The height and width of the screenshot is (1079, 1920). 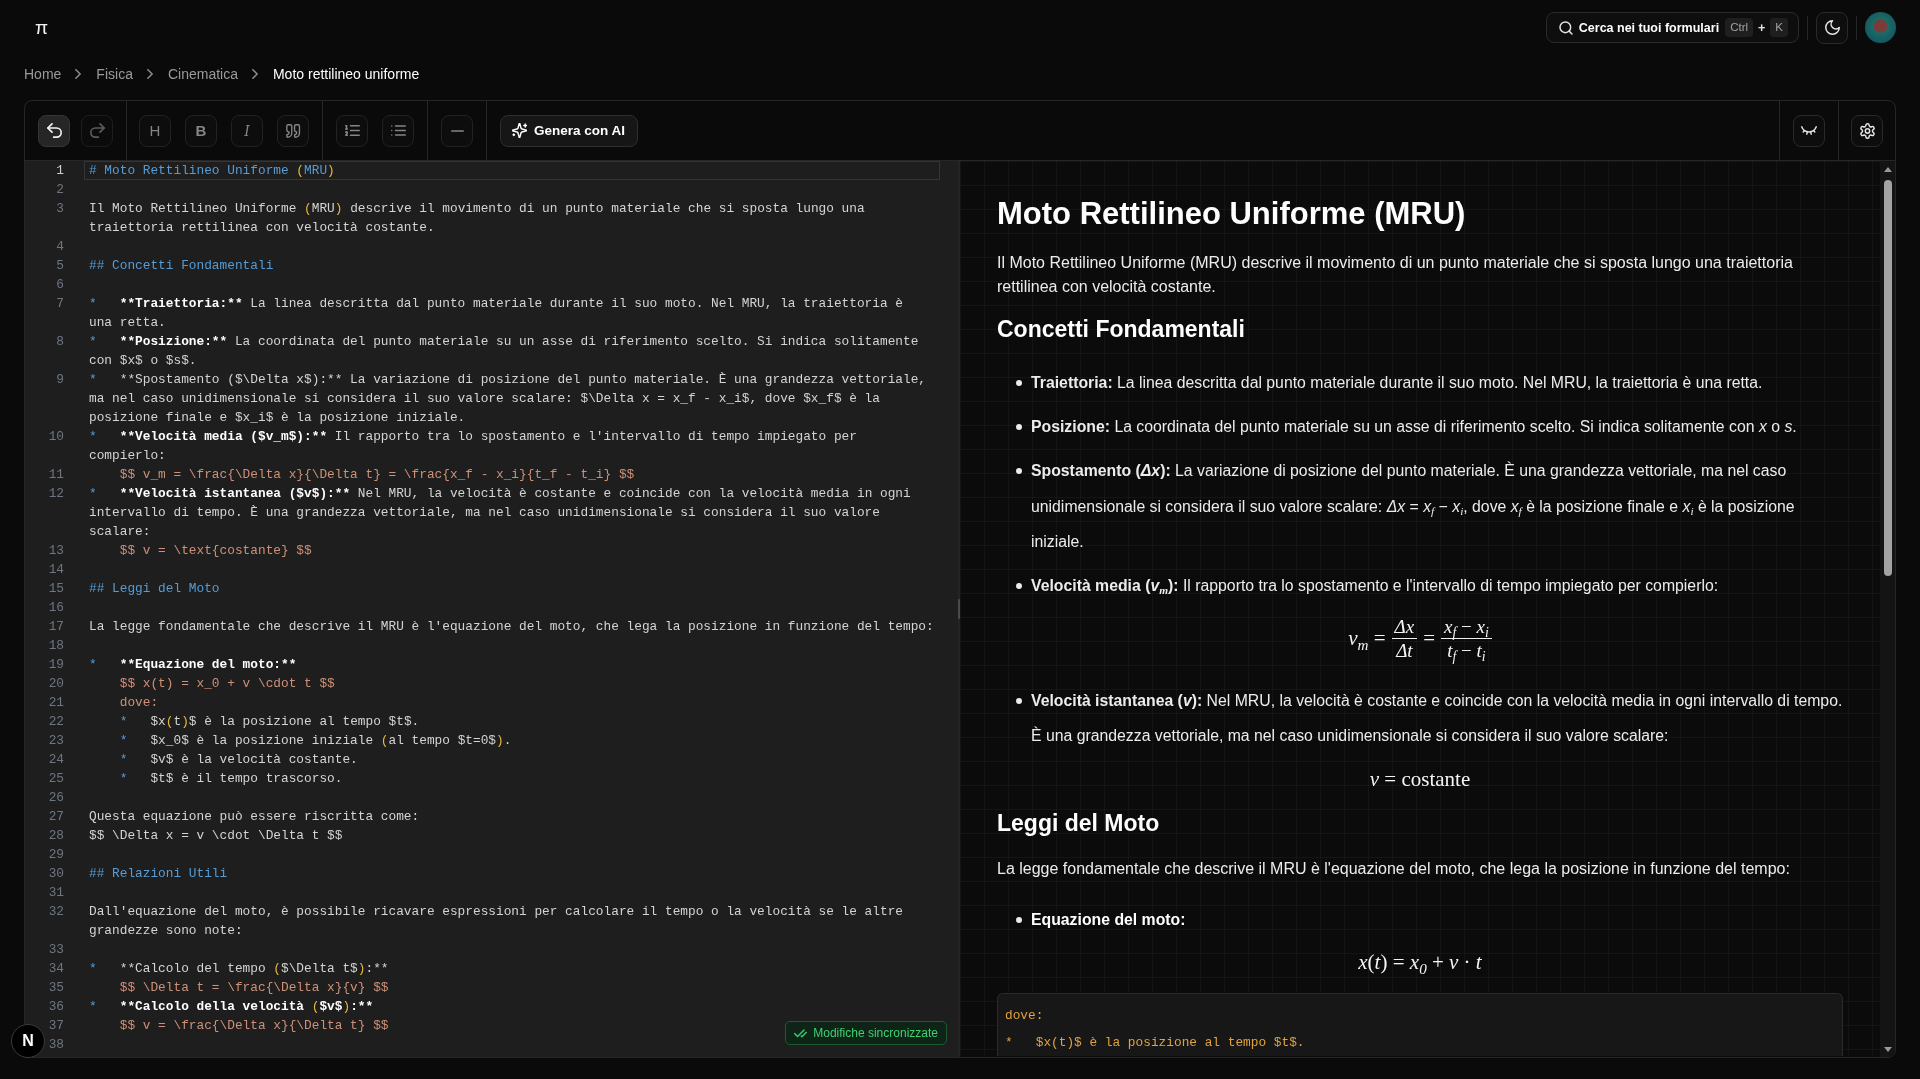 I want to click on code-line: ## Relazioni Utili, so click(x=158, y=874).